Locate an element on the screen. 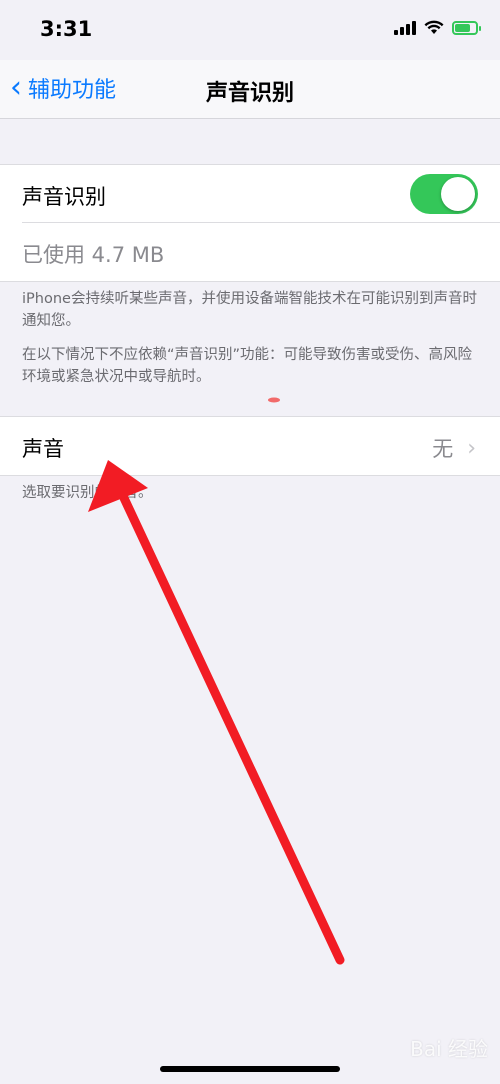 This screenshot has width=500, height=1084. toggle-knob is located at coordinates (458, 194).